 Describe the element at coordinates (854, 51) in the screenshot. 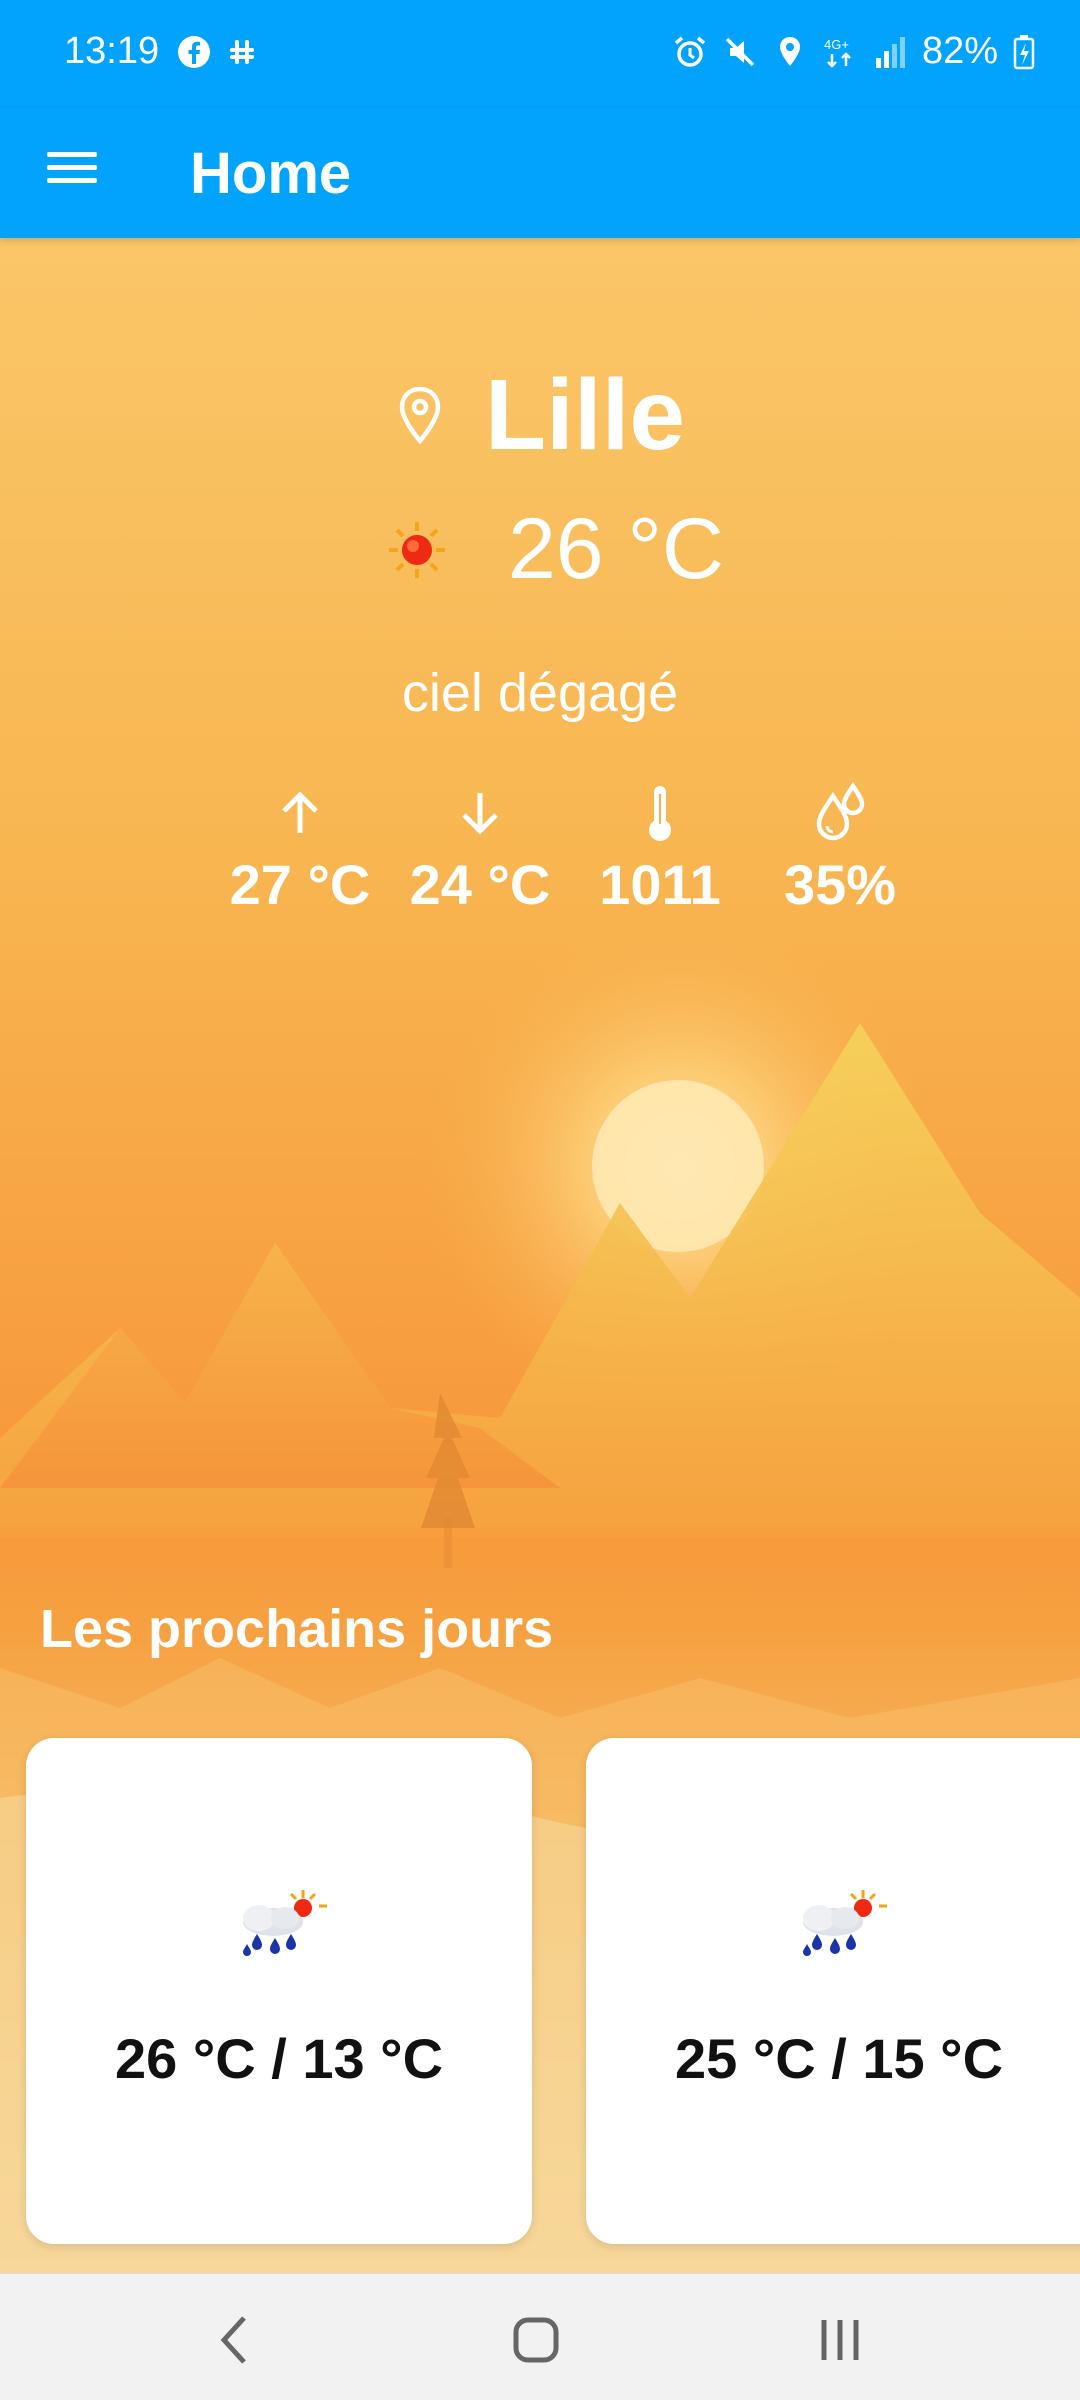

I see `status-system-icons: 4G+ 82%` at that location.